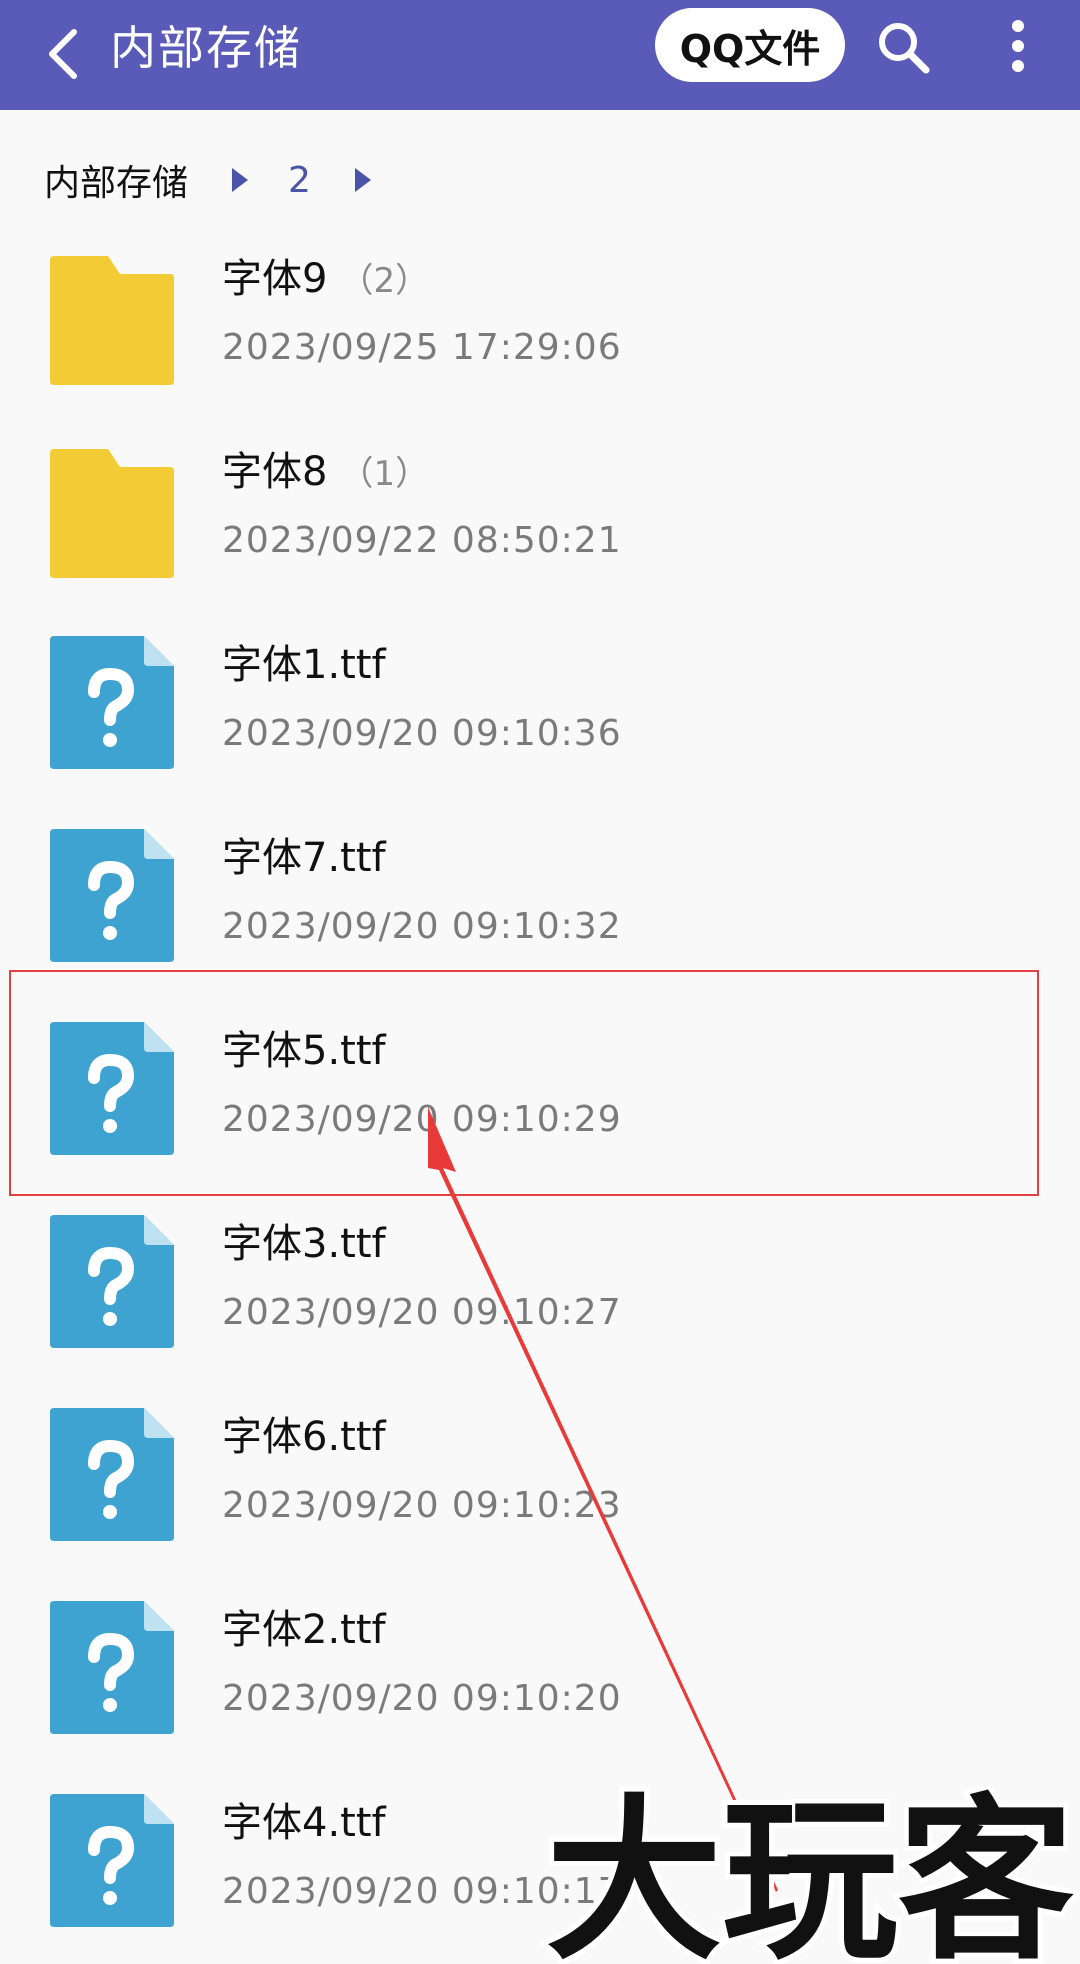 This screenshot has height=1964, width=1080. I want to click on list-item: 字体8 （1） 2023/09/22 08:50:21, so click(540, 509).